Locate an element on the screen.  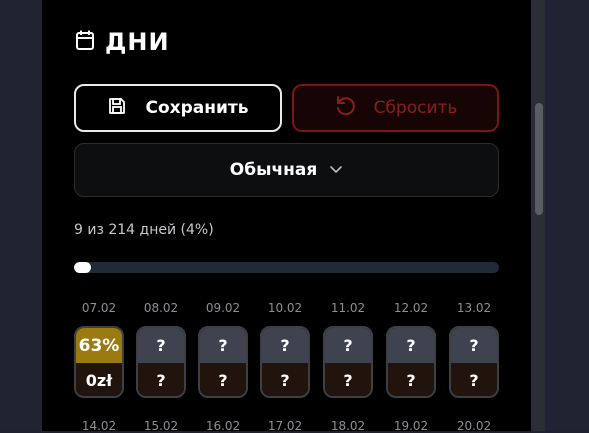
reset-label: Сбросить is located at coordinates (415, 108).